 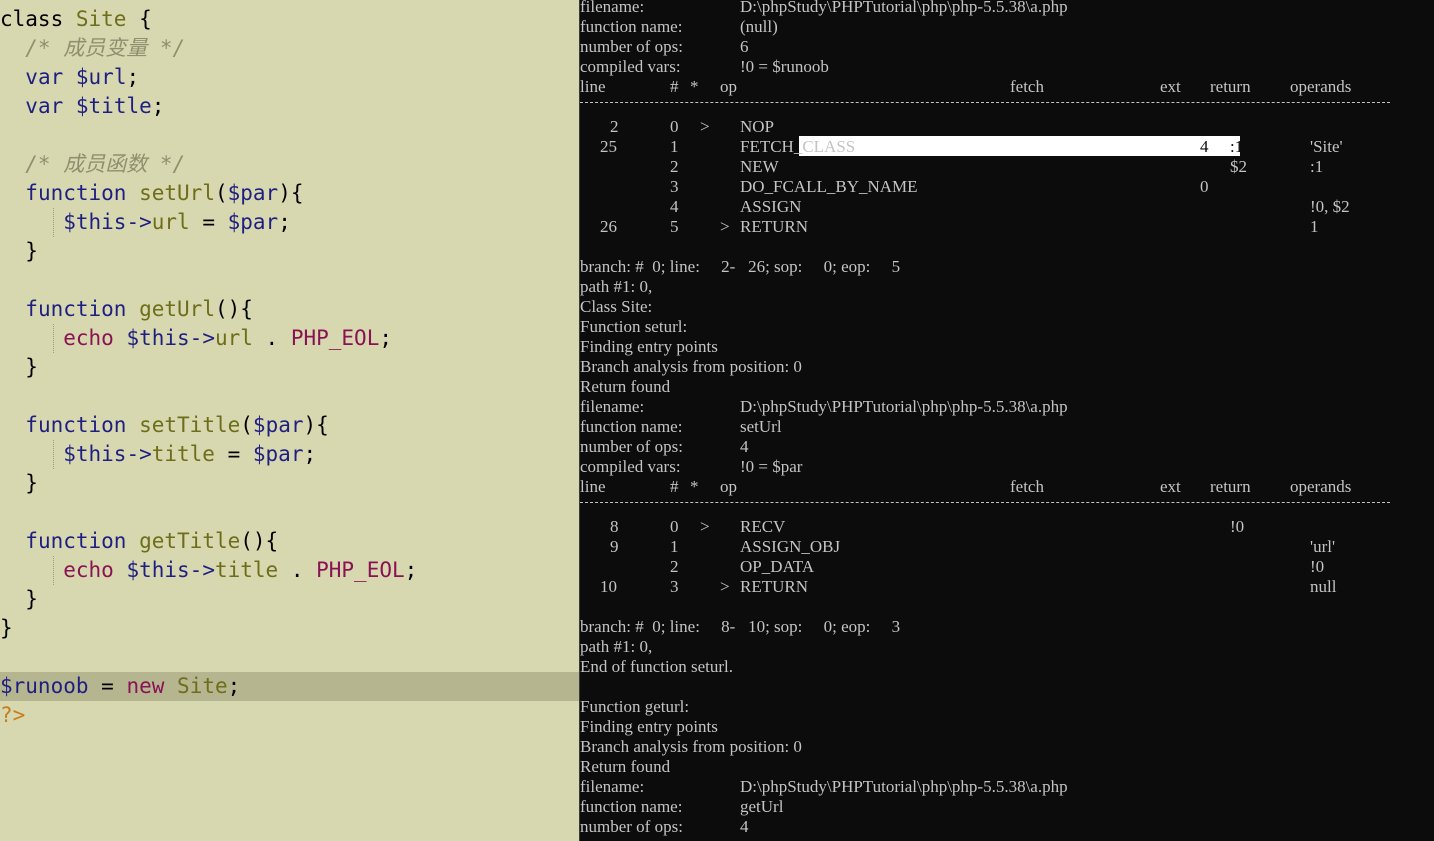 I want to click on console-line: compiled vars: !0 = $par, so click(x=1007, y=467).